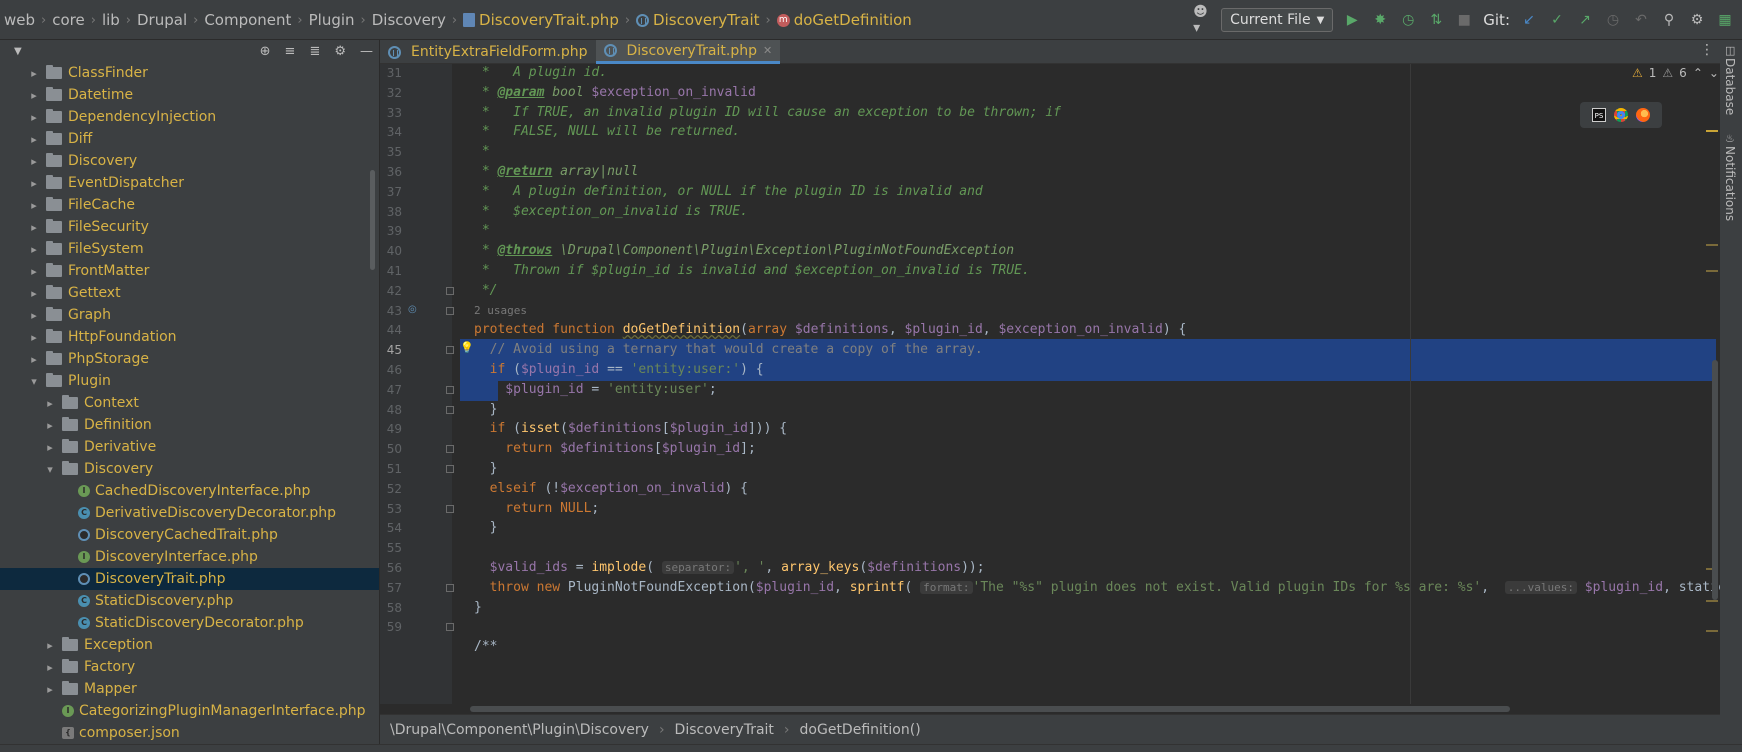 The height and width of the screenshot is (752, 1742). I want to click on tree-folder: ▸ FileSystem, so click(189, 249).